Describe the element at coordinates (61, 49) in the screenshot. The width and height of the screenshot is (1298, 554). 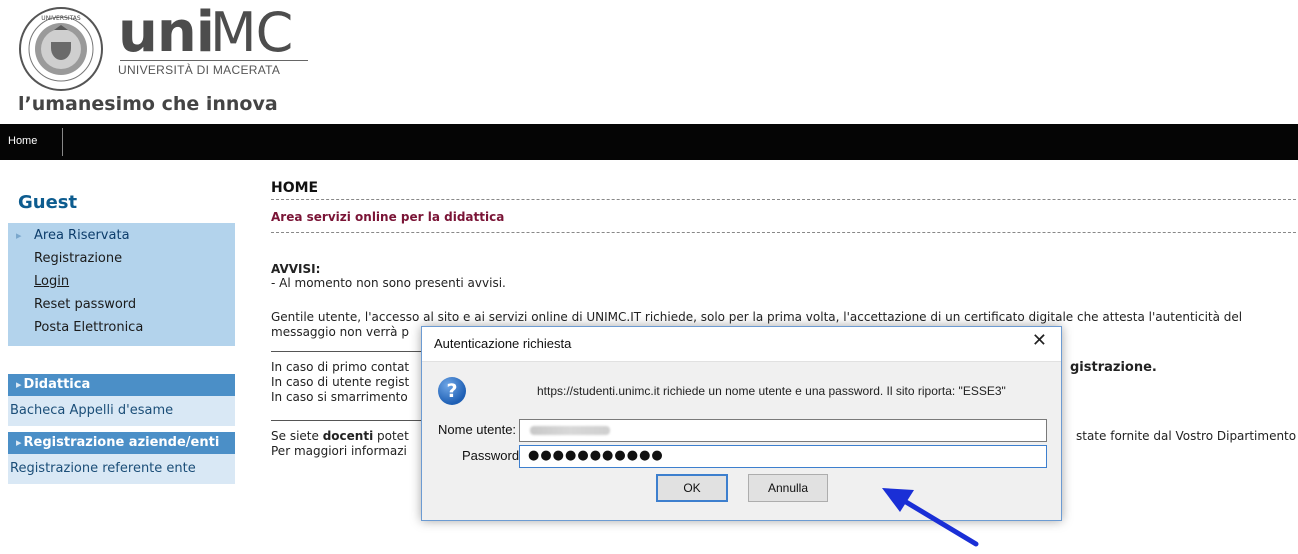
I see `university-seal-icon: UNIVERSITAS` at that location.